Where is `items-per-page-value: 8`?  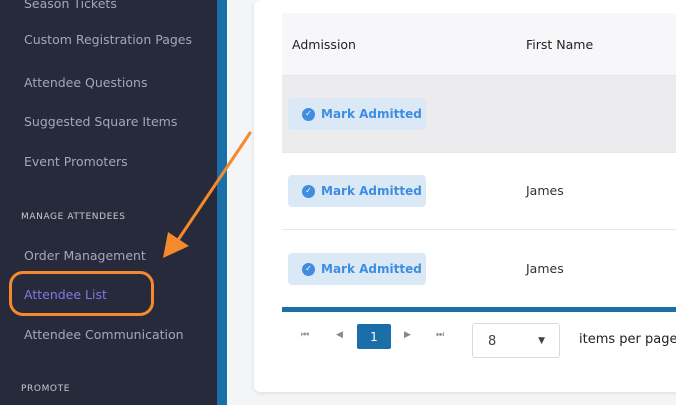
items-per-page-value: 8 is located at coordinates (492, 341).